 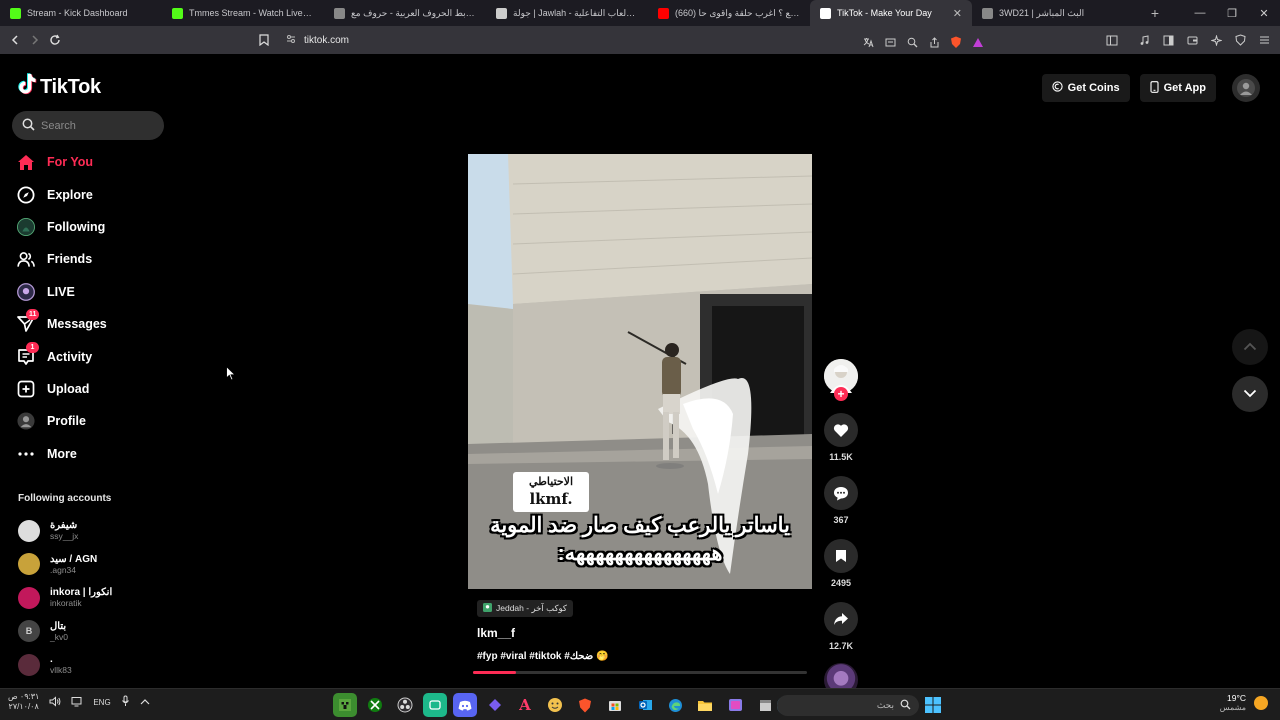 I want to click on system-tray: ٠٩:٣١ ص ٢٧/١٠/٠٨ ENG, so click(x=79, y=702).